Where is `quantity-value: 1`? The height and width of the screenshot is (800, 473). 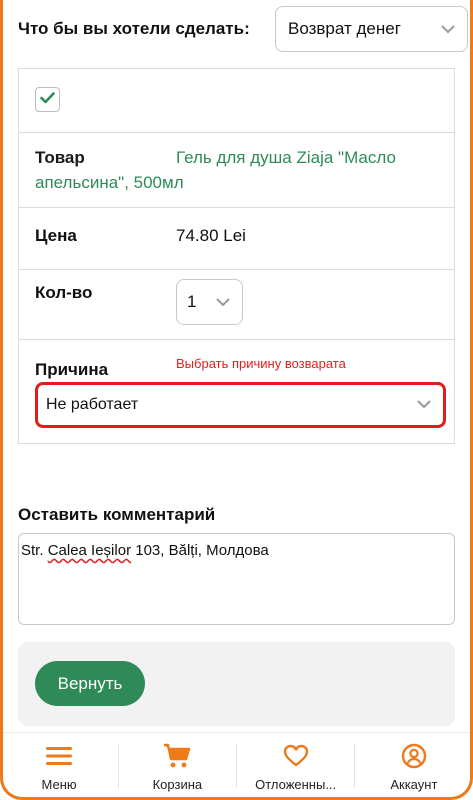
quantity-value: 1 is located at coordinates (192, 301).